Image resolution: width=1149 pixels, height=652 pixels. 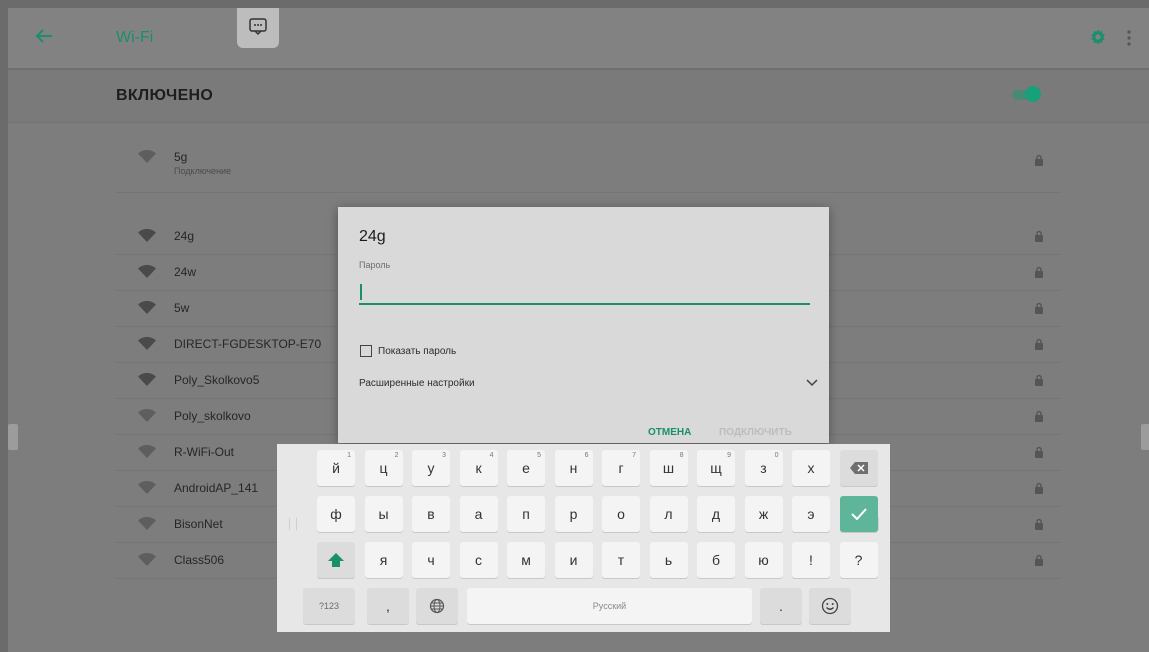 I want to click on key-label: ш, so click(x=668, y=468).